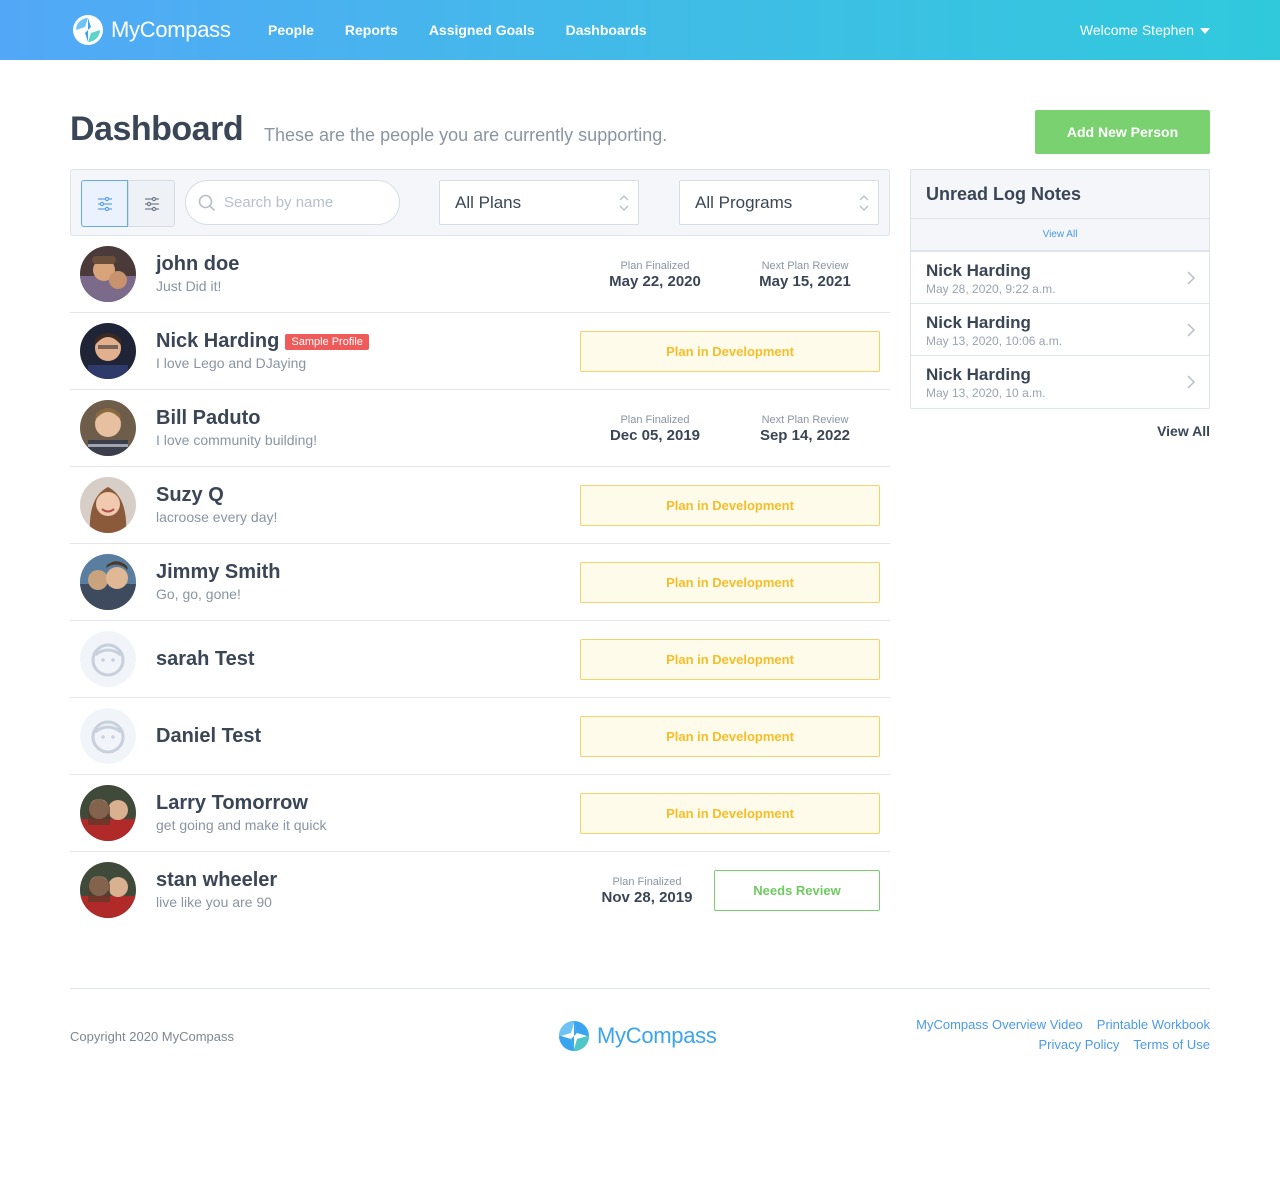  What do you see at coordinates (231, 363) in the screenshot?
I see `person-tagline: I love Lego and DJaying` at bounding box center [231, 363].